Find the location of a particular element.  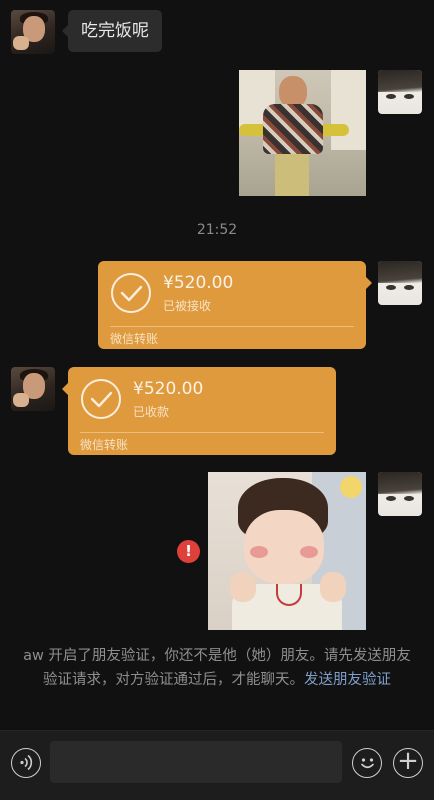

transfer-status: 已被接收 is located at coordinates (187, 306).